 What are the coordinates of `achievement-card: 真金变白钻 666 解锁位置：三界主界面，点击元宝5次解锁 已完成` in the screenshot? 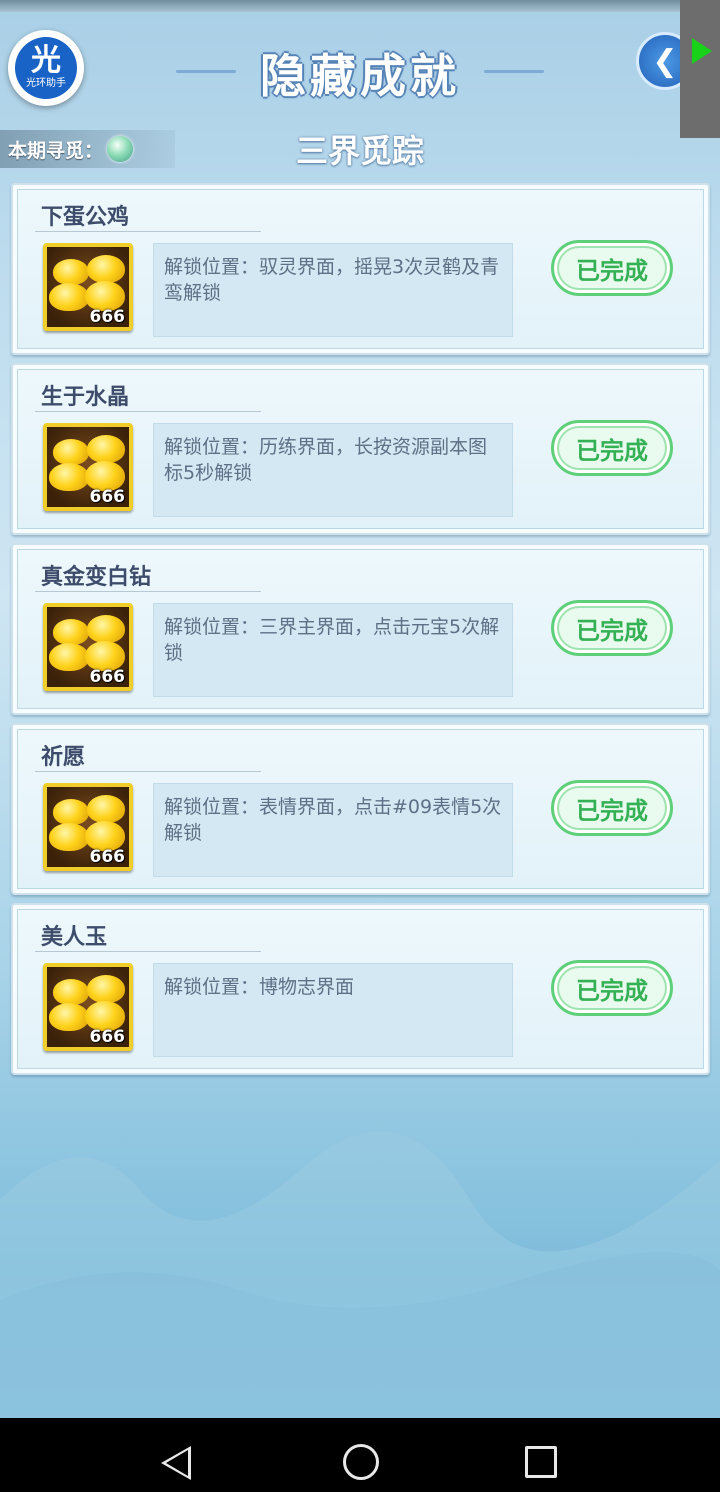 It's located at (360, 629).